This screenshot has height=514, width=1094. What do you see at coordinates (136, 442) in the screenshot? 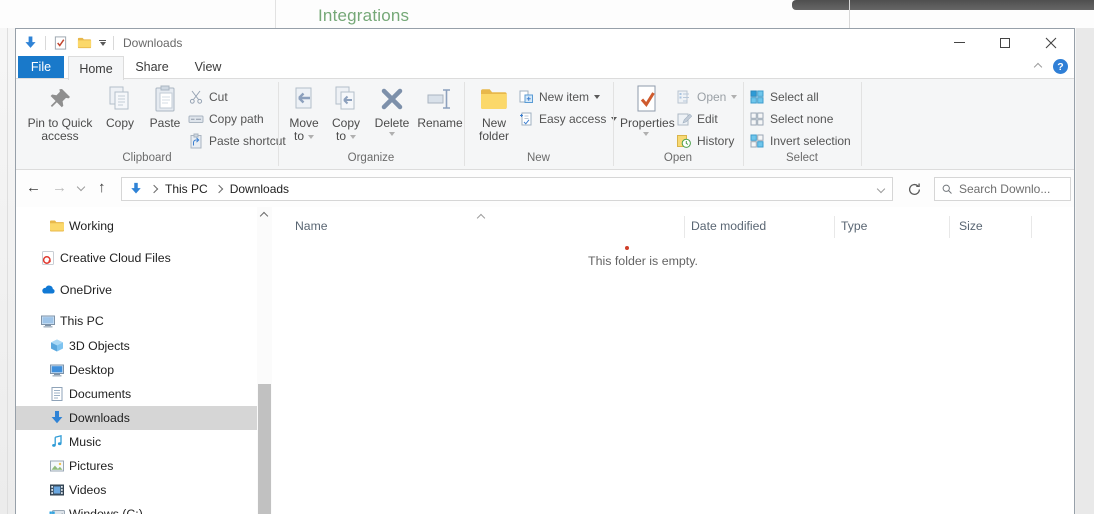
I see `sidebar-item-music: Music` at bounding box center [136, 442].